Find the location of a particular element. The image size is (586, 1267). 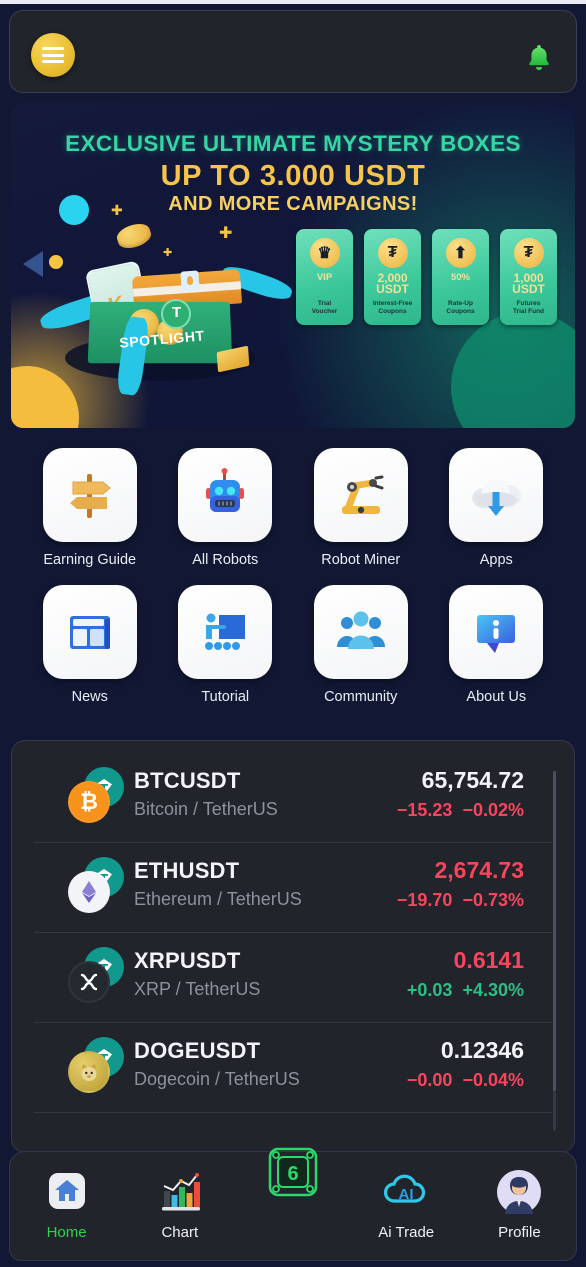

hamburger-menu-icon is located at coordinates (53, 55).